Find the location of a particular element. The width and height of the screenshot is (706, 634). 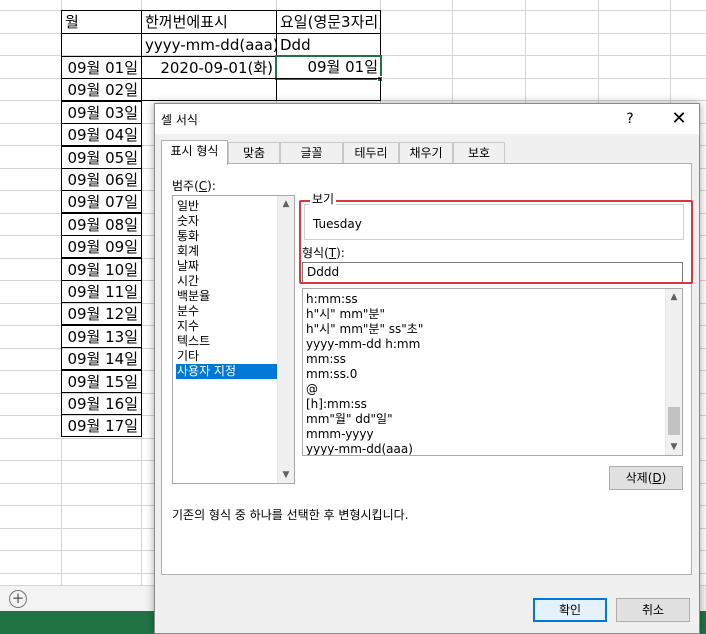

header-cell-combined: 한꺼번에표시 is located at coordinates (209, 22).